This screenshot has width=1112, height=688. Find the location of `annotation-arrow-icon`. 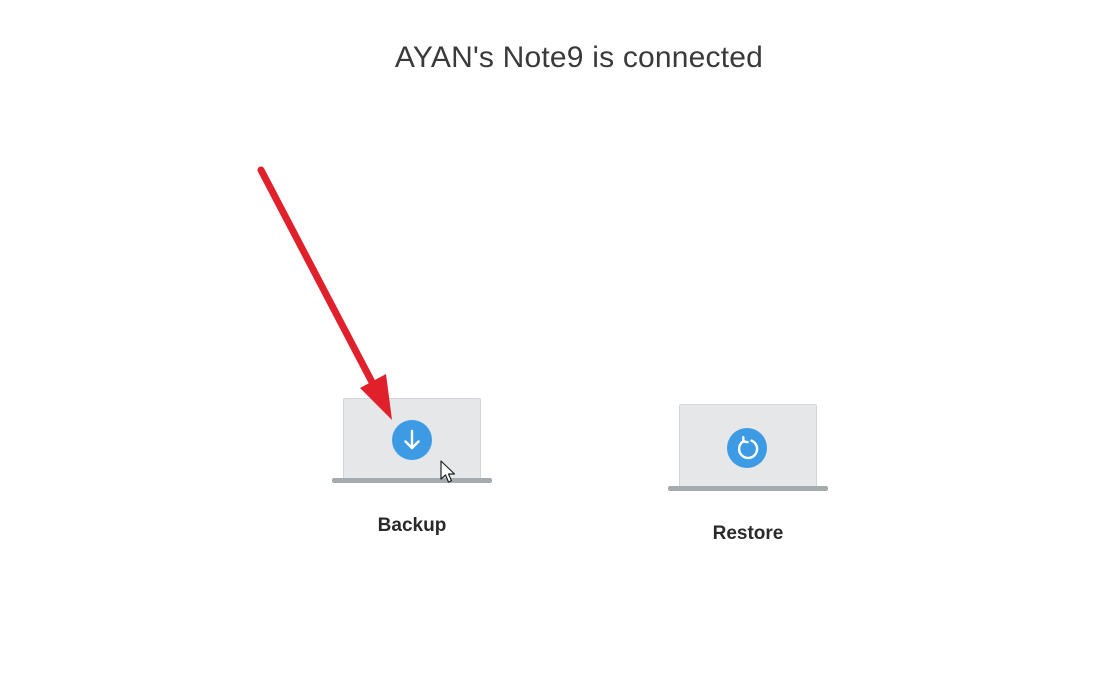

annotation-arrow-icon is located at coordinates (324, 293).